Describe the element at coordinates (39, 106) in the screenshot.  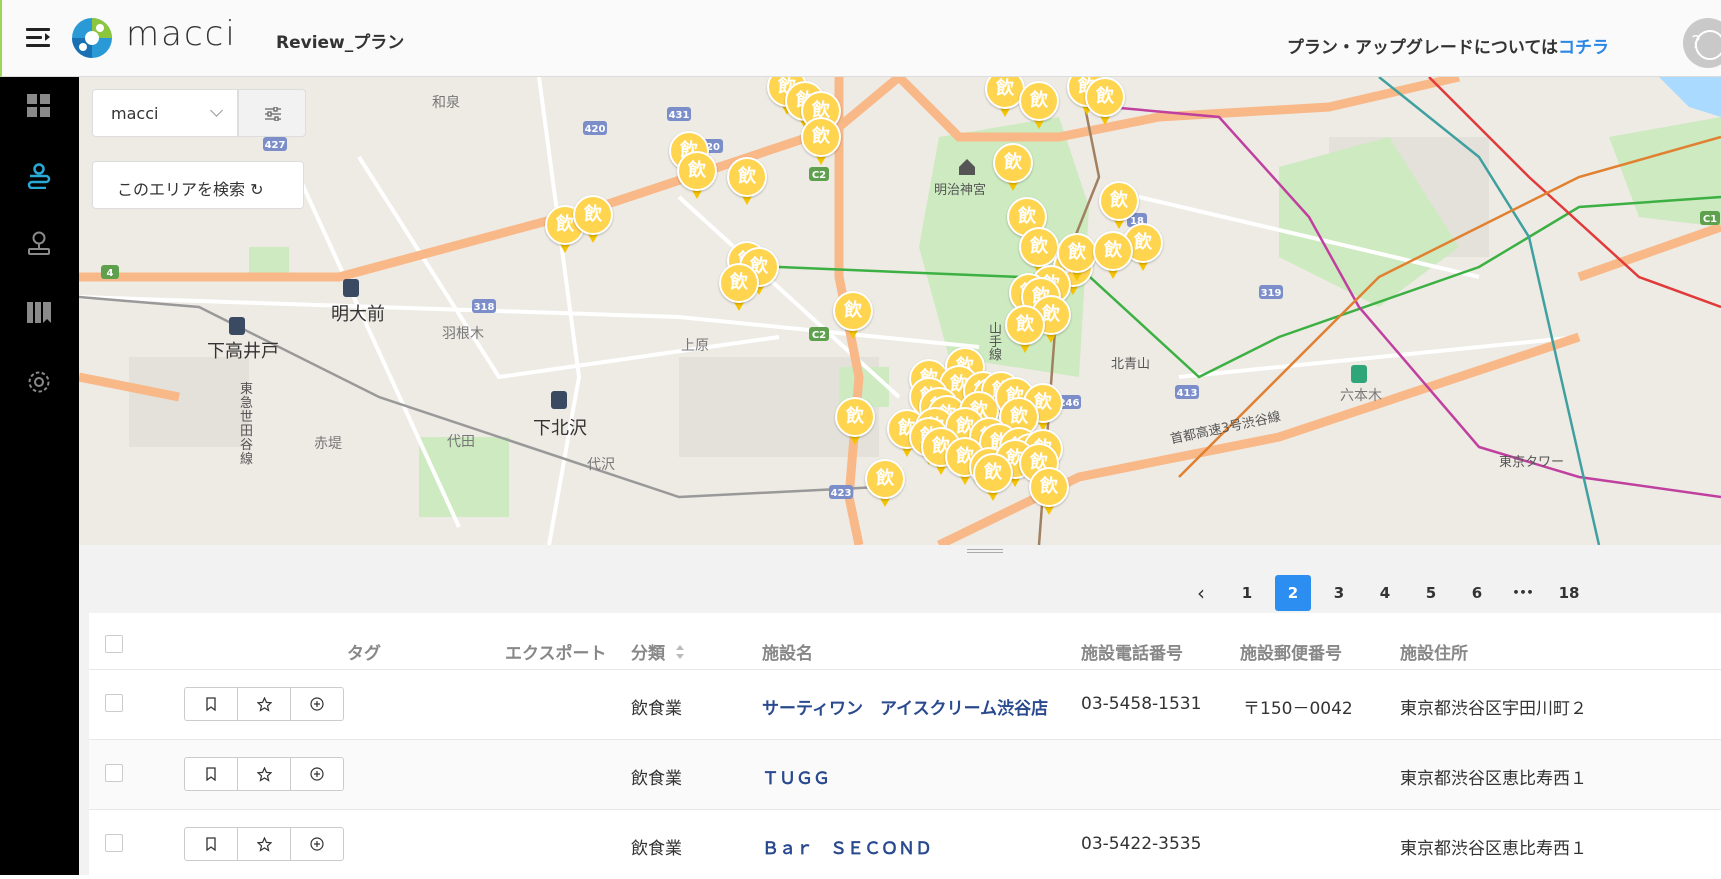
I see `dashboard-icon` at that location.